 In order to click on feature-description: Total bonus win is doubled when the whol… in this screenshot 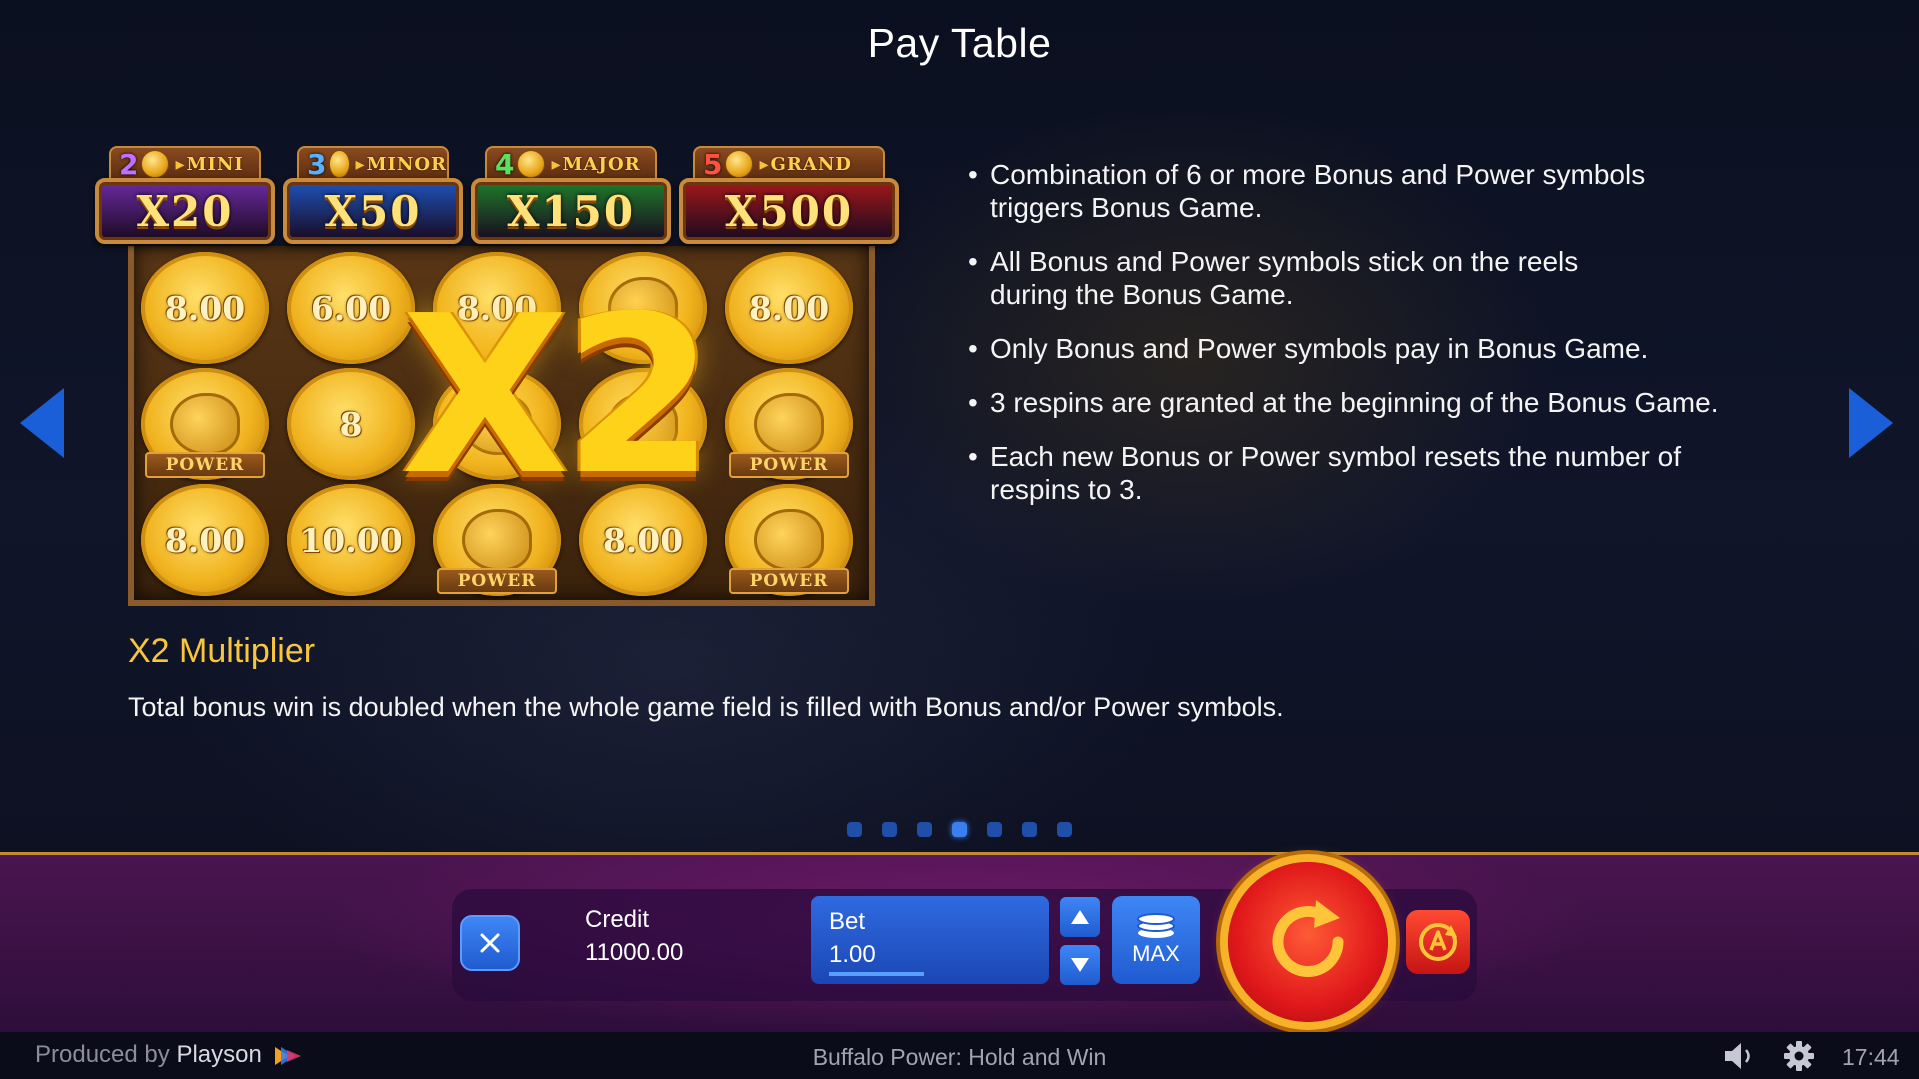, I will do `click(706, 707)`.